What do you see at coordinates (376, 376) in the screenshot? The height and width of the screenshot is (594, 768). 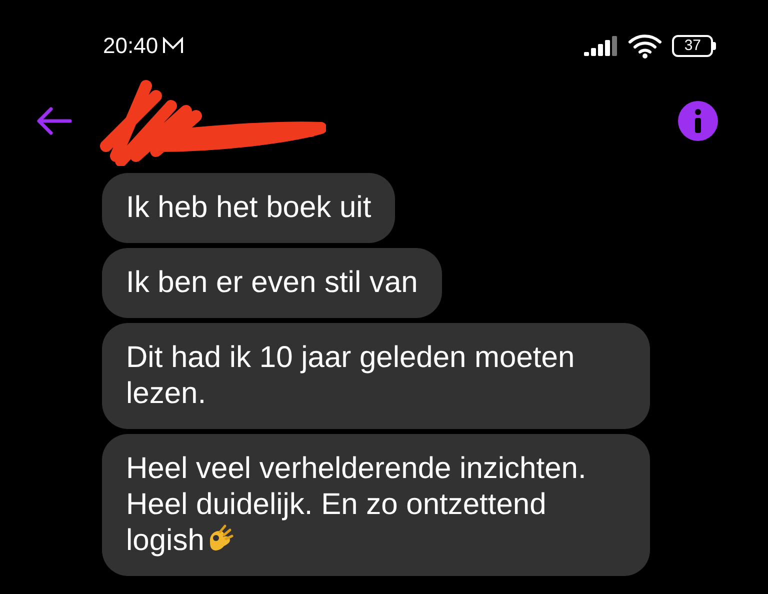 I see `message-bubble: Dit had ik 10 jaar geleden moeten lezen.` at bounding box center [376, 376].